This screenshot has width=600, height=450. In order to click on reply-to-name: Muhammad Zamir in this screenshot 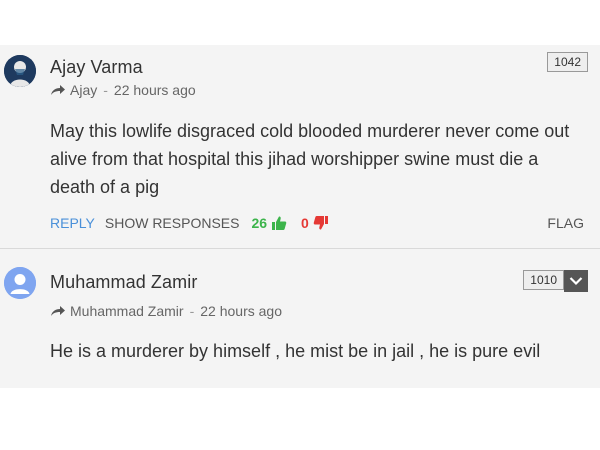, I will do `click(127, 311)`.